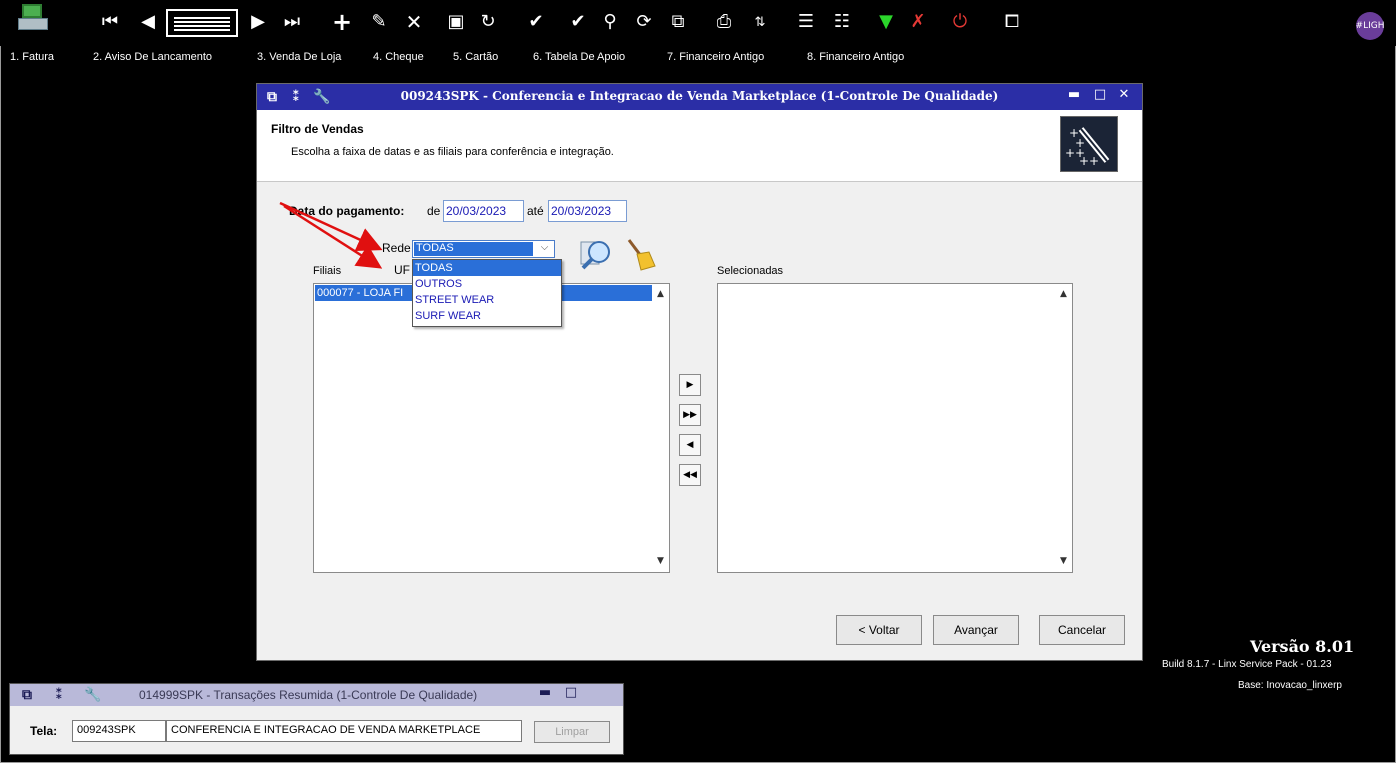  Describe the element at coordinates (724, 22) in the screenshot. I see `print-icon: ⎙` at that location.